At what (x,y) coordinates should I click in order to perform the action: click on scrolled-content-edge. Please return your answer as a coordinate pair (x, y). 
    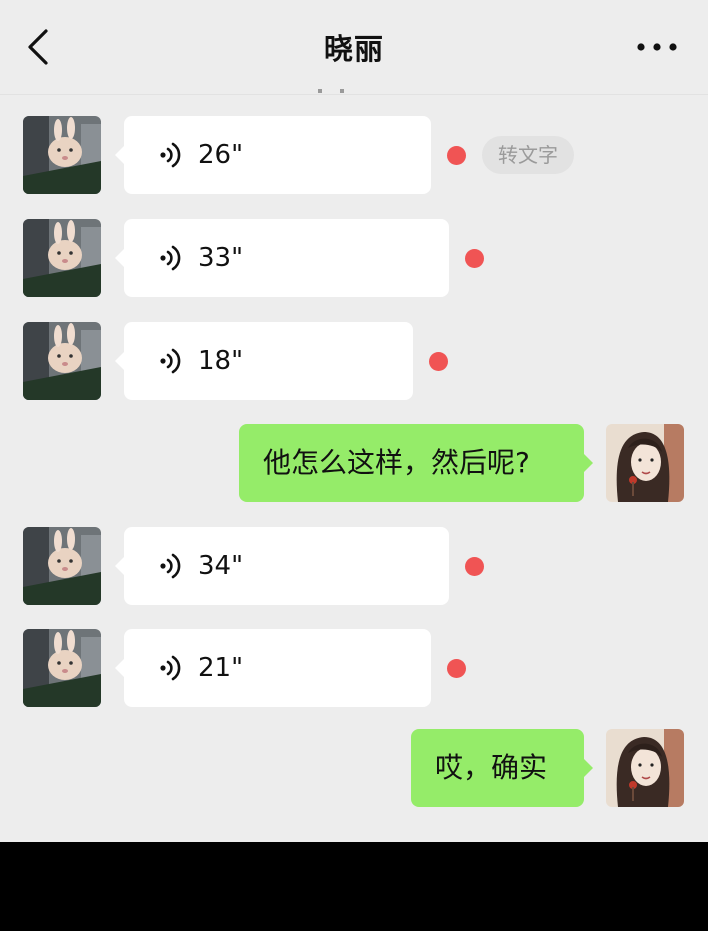
    Looking at the image, I should click on (331, 91).